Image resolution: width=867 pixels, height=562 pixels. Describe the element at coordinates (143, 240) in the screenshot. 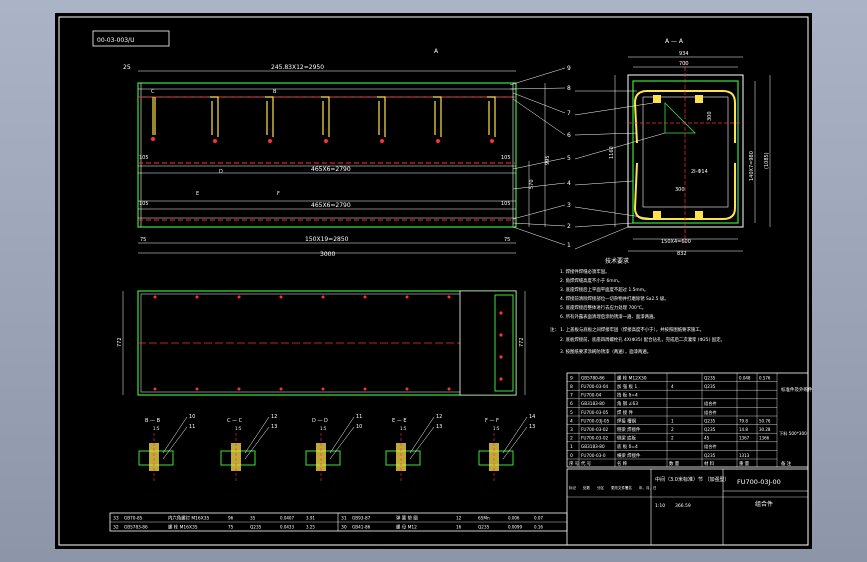

I see `dim-75-a: 75` at that location.